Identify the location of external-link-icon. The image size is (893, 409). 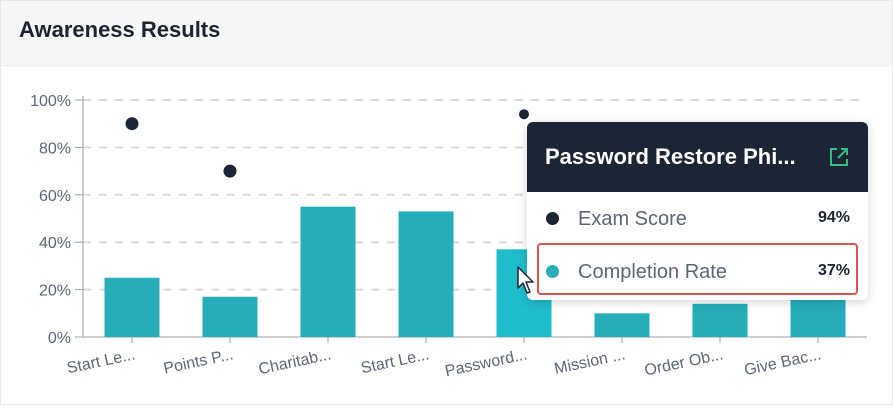
(839, 157).